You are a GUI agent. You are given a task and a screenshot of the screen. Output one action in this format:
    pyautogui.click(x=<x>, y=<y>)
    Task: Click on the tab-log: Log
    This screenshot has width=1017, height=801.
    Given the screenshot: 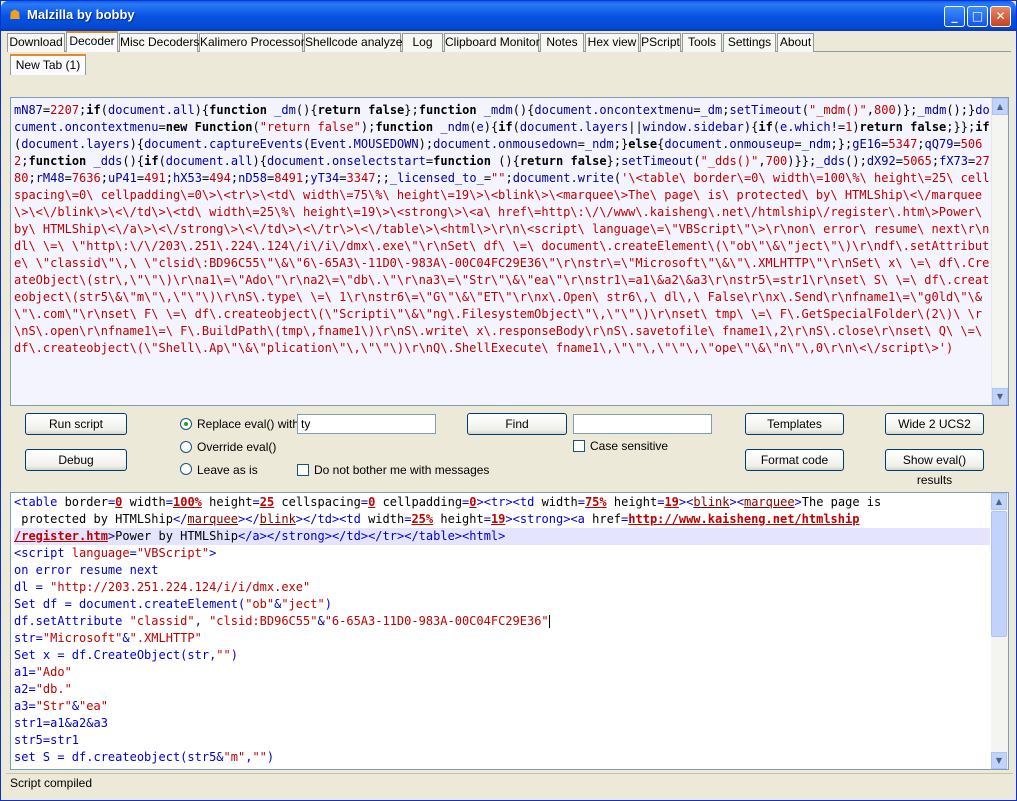 What is the action you would take?
    pyautogui.click(x=422, y=42)
    